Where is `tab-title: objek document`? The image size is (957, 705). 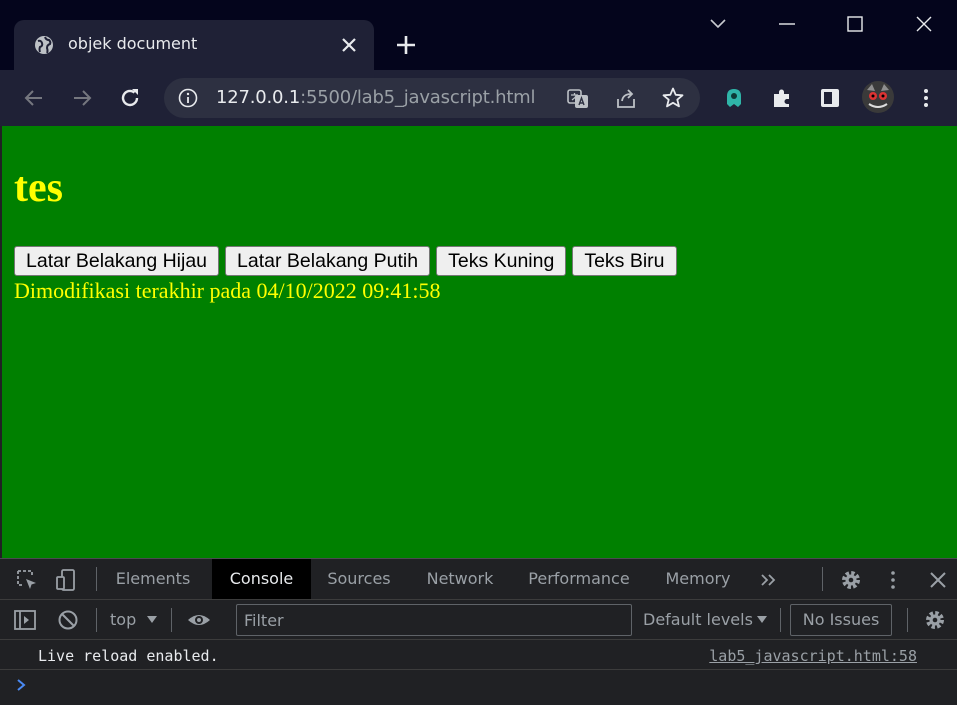 tab-title: objek document is located at coordinates (133, 43).